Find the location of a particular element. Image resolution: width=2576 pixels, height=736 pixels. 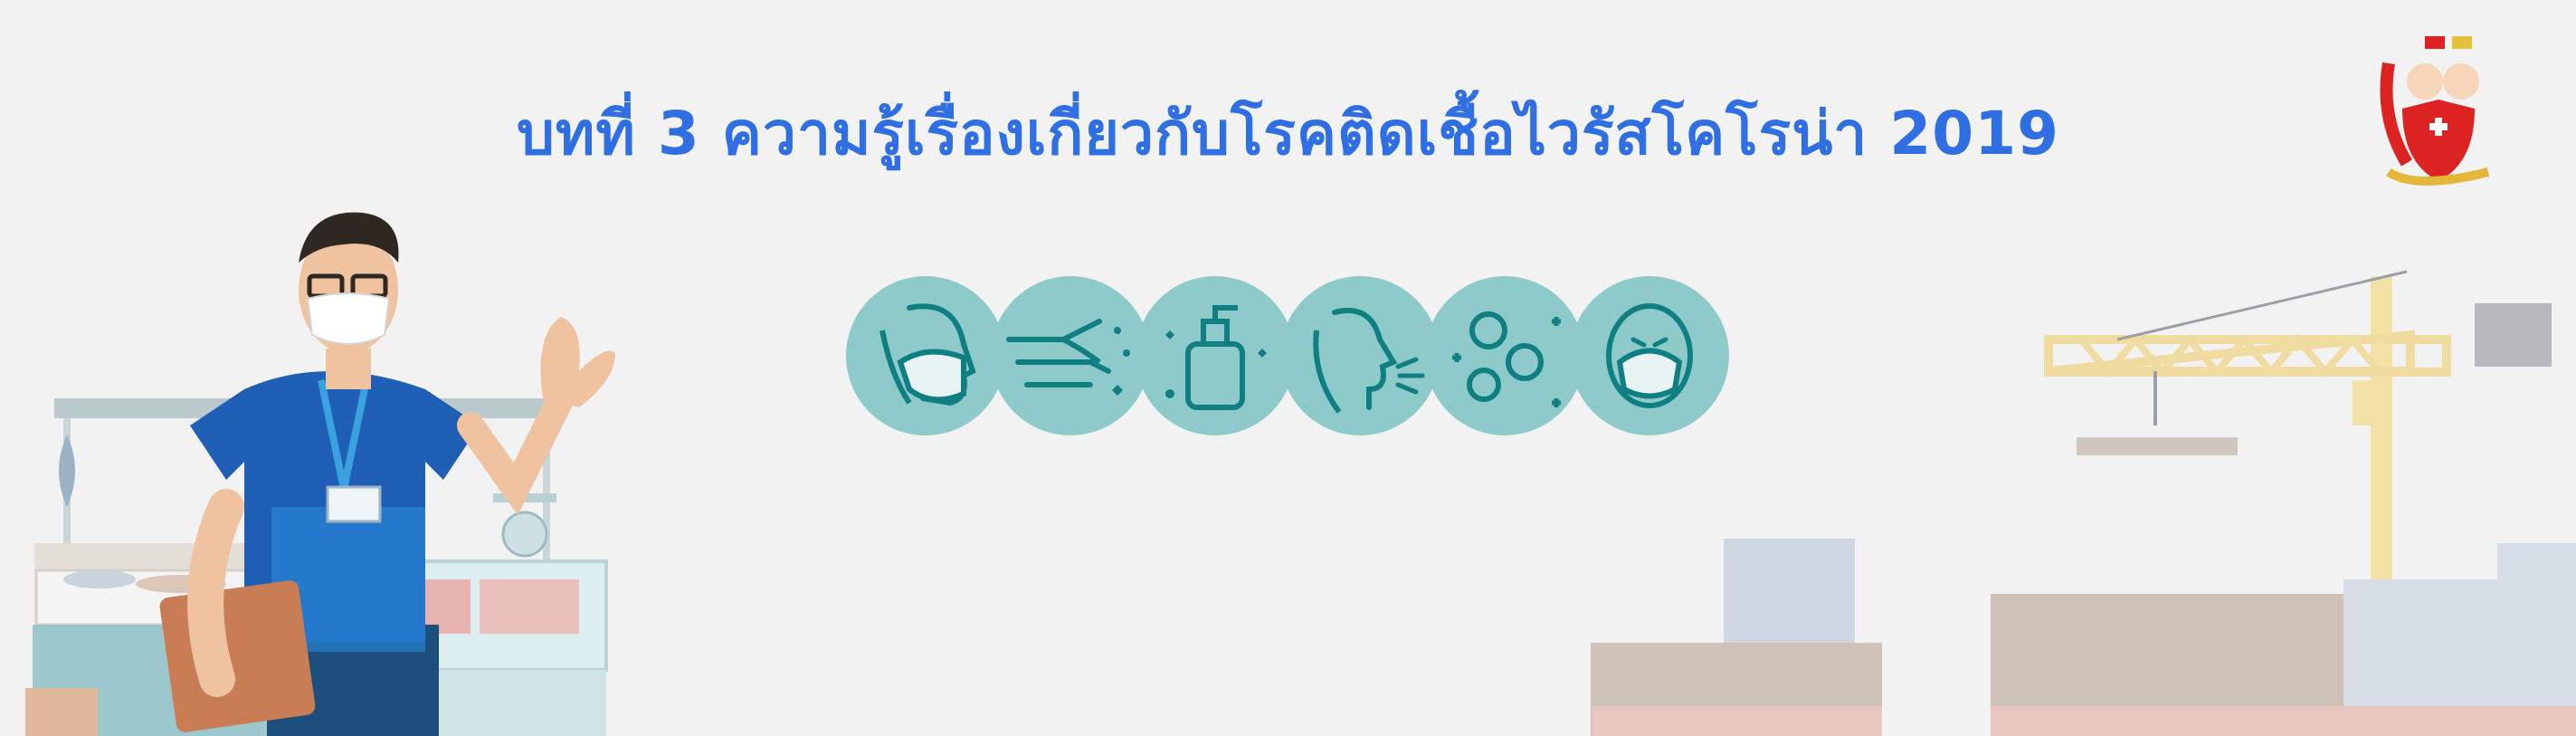

ministry-logo is located at coordinates (2435, 111).